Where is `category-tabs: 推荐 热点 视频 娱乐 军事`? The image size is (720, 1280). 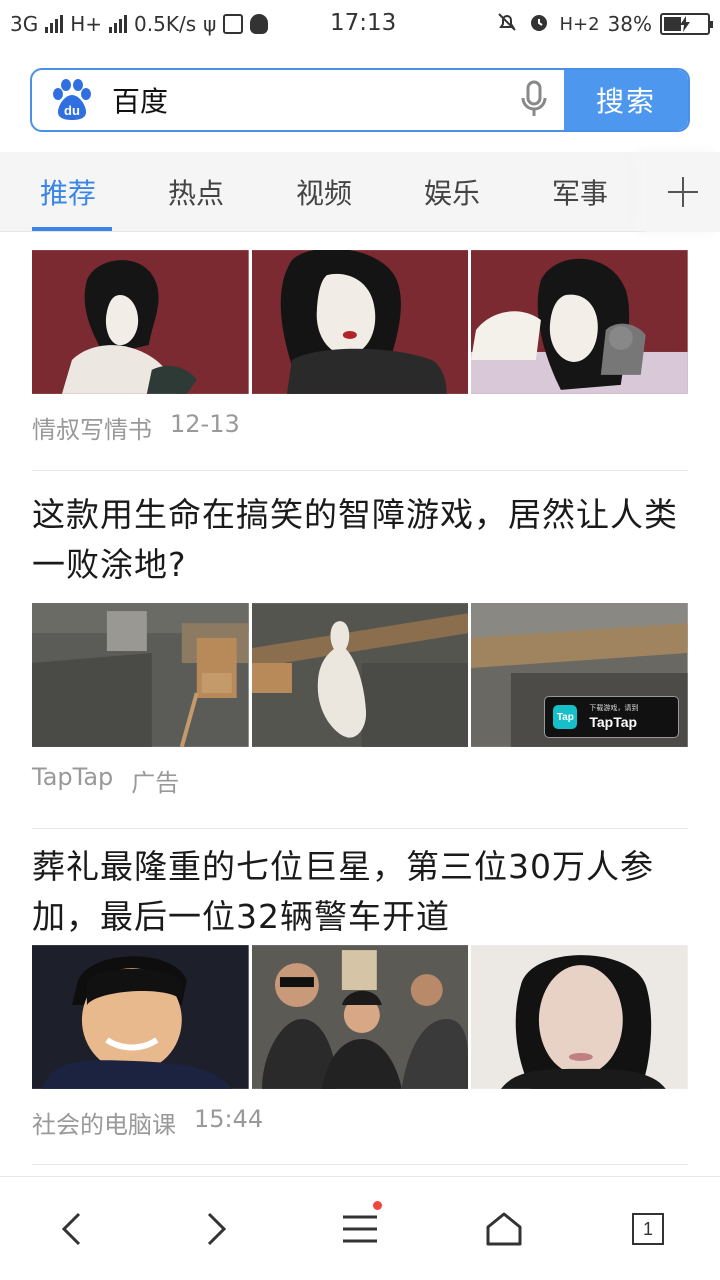
category-tabs: 推荐 热点 视频 娱乐 军事 is located at coordinates (360, 192).